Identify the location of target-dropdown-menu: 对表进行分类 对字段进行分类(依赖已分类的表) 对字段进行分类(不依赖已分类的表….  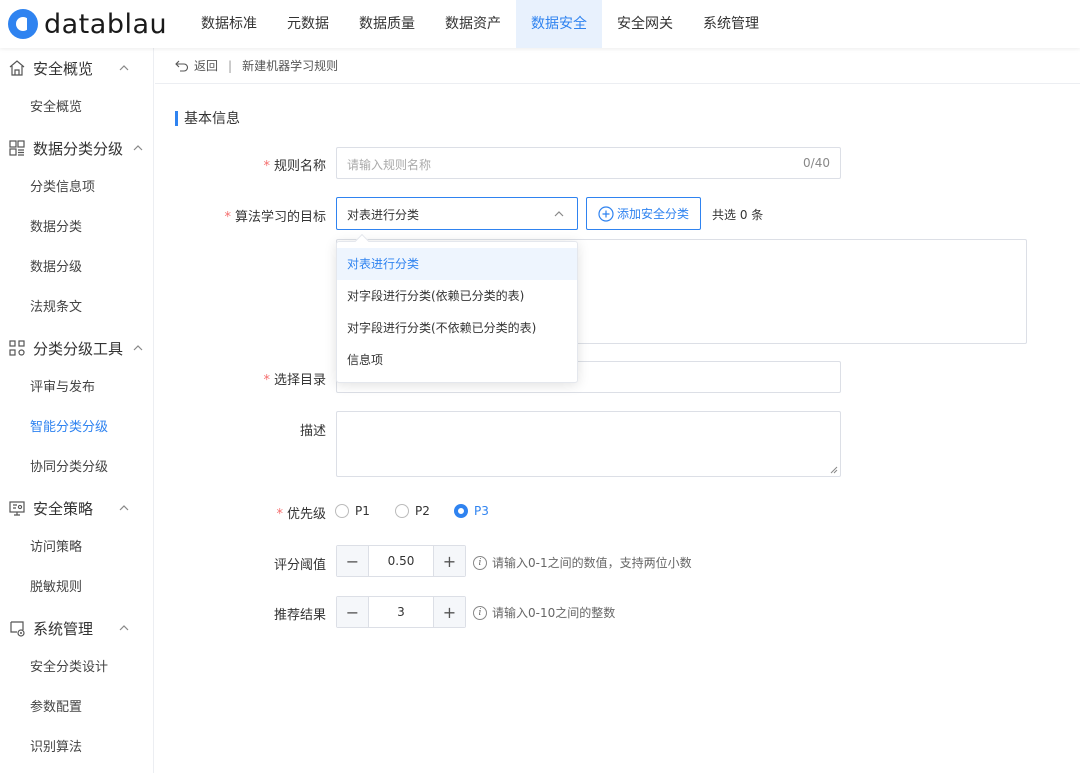
(457, 308).